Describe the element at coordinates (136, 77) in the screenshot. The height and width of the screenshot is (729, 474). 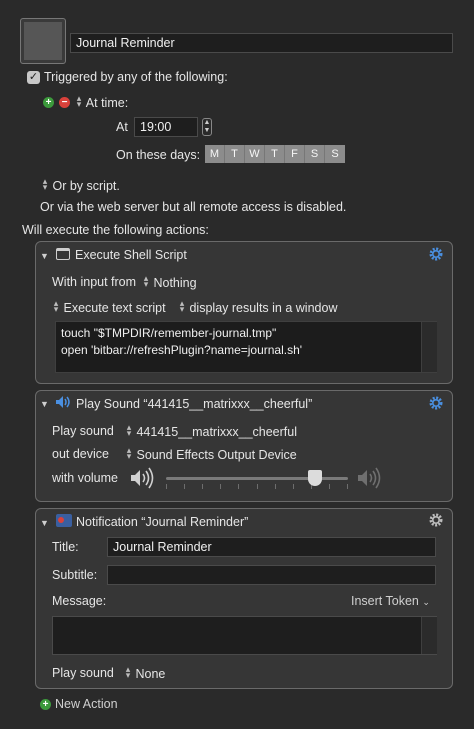
I see `trigger-header-label: Triggered by any of the following:` at that location.